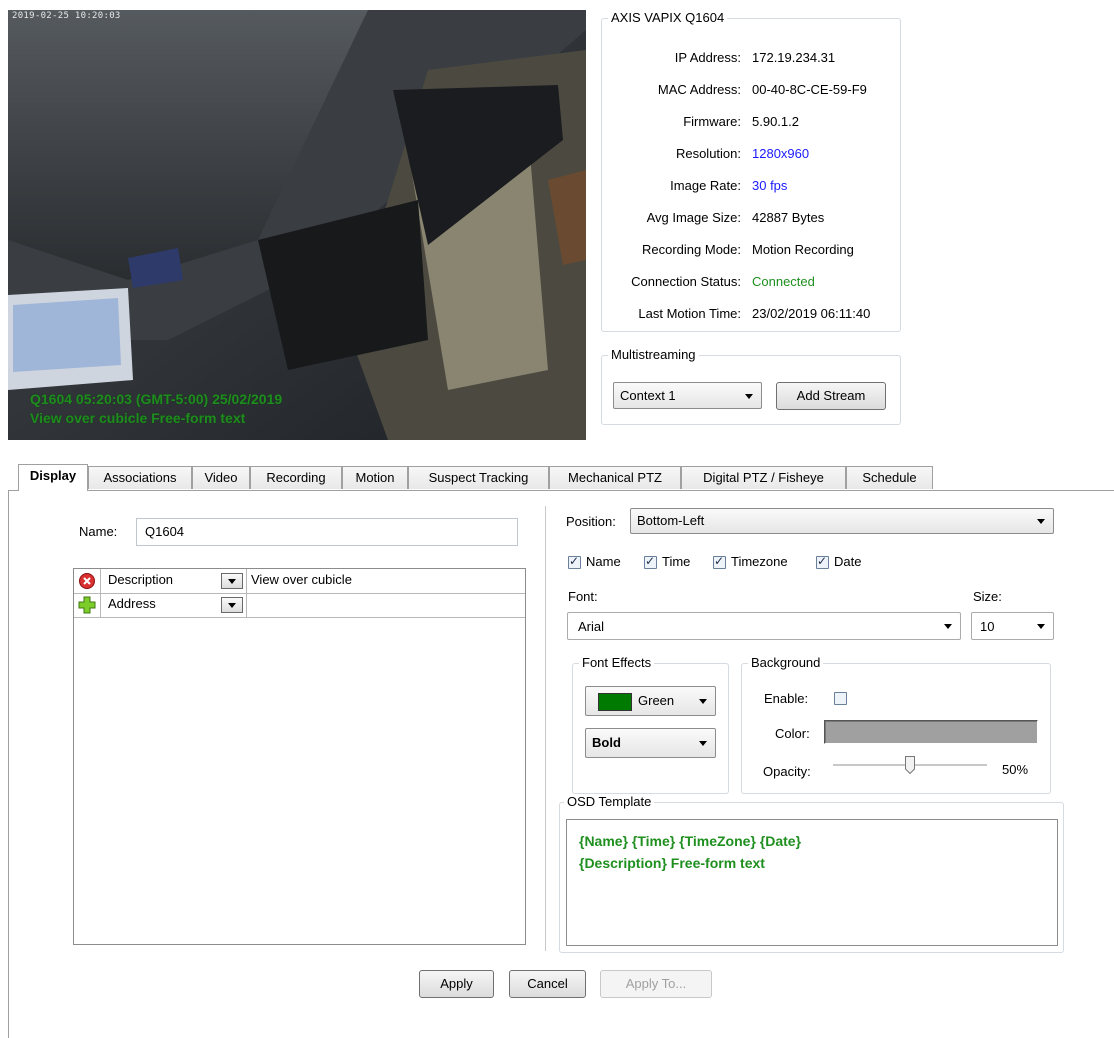 The width and height of the screenshot is (1114, 1038). Describe the element at coordinates (786, 662) in the screenshot. I see `background-title: Background` at that location.